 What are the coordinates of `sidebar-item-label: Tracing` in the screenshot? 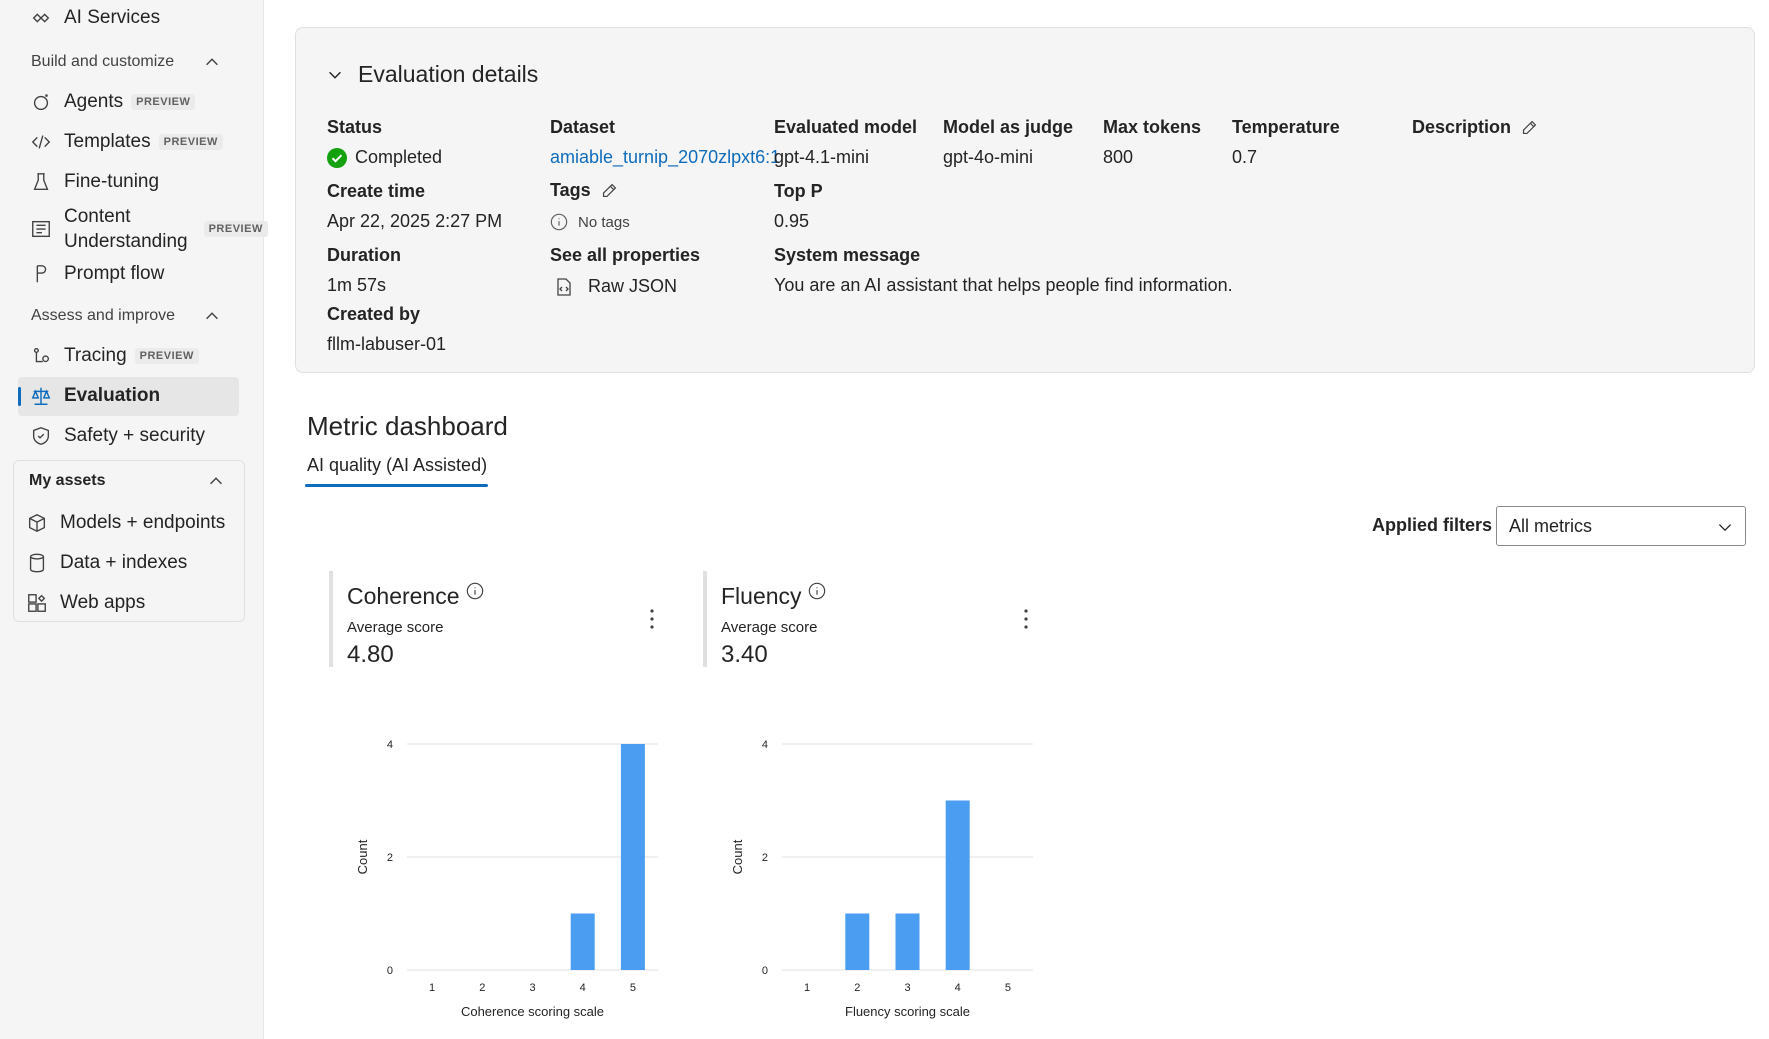 It's located at (95, 355).